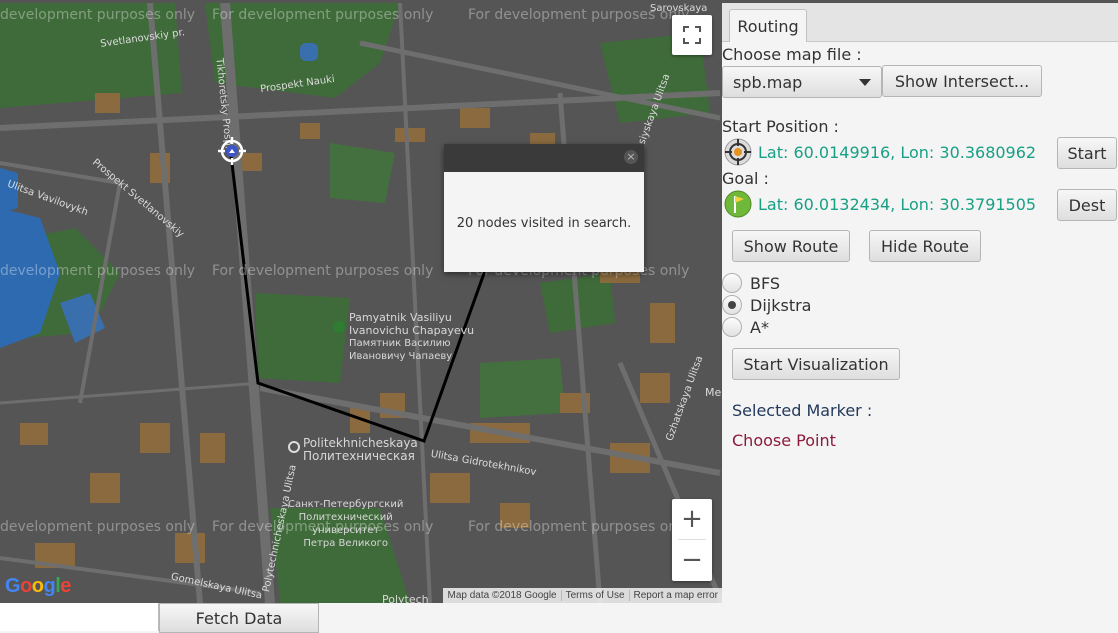  I want to click on map-data-credit: Map data ©2018 Google, so click(502, 595).